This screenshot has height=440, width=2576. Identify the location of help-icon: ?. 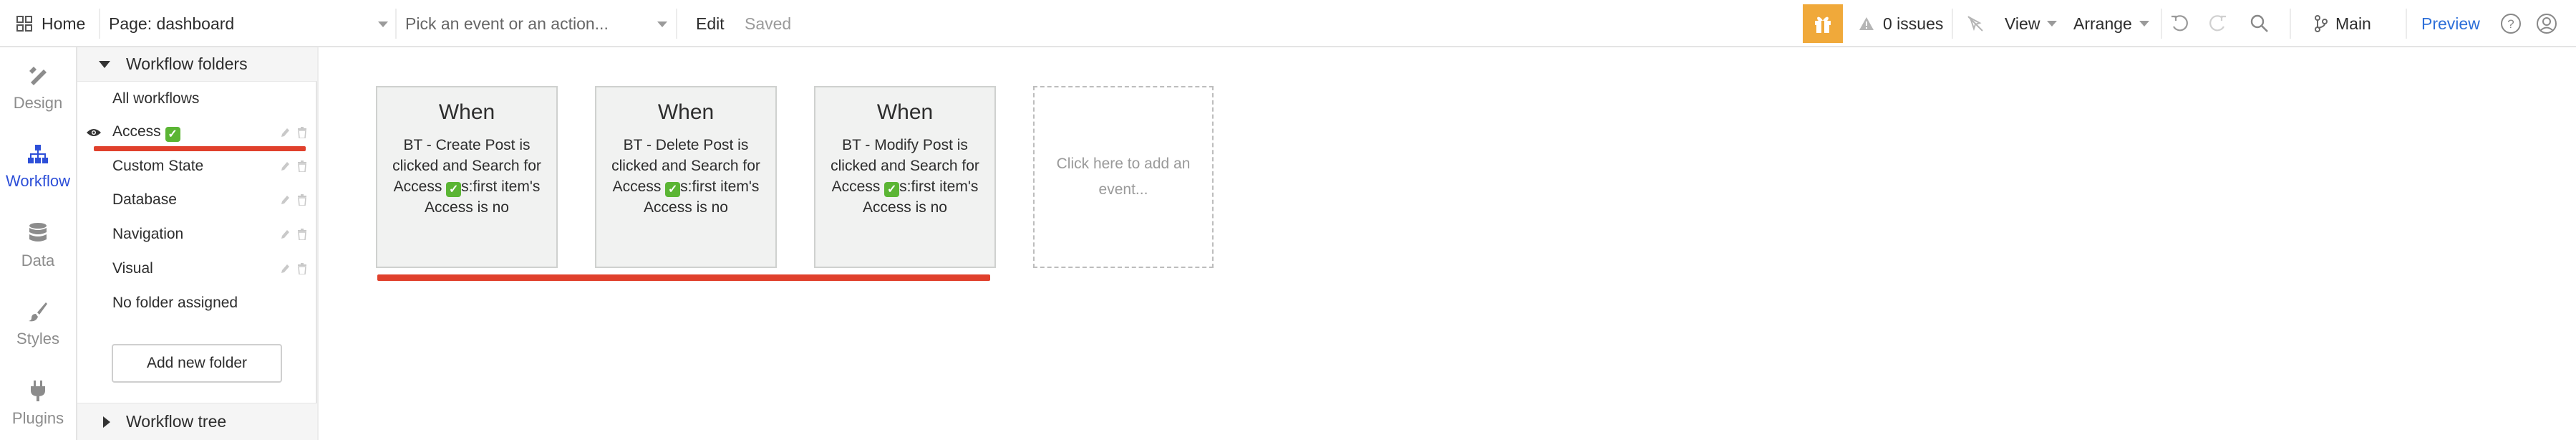
(2511, 24).